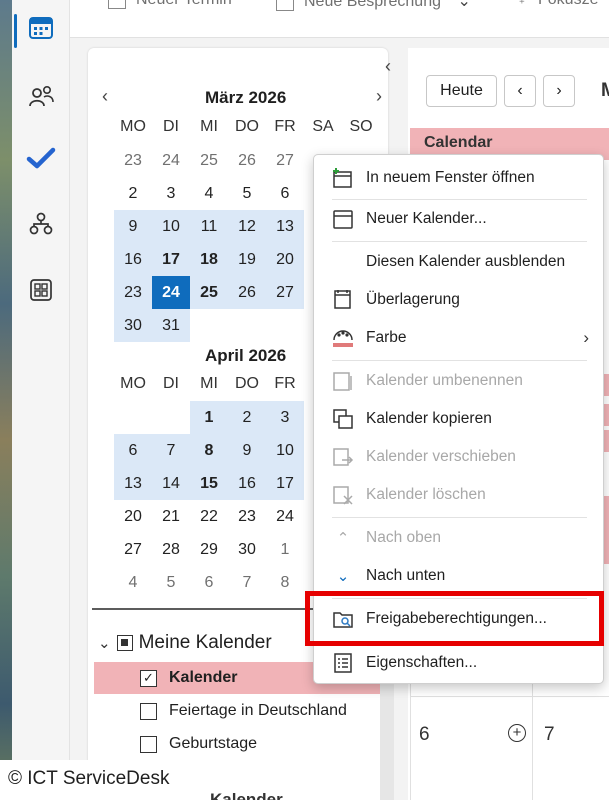 The image size is (609, 800). I want to click on date-number: 6, so click(424, 735).